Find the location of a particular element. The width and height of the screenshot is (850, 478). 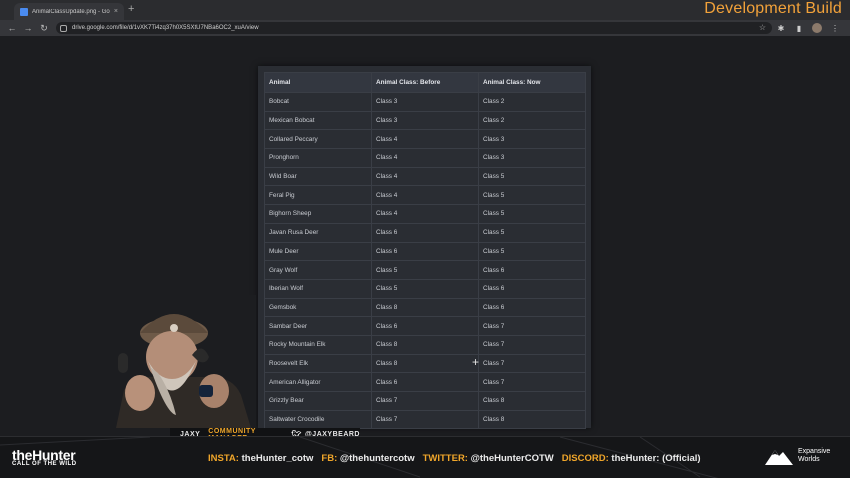

development-build-label: Development Build is located at coordinates (773, 8).